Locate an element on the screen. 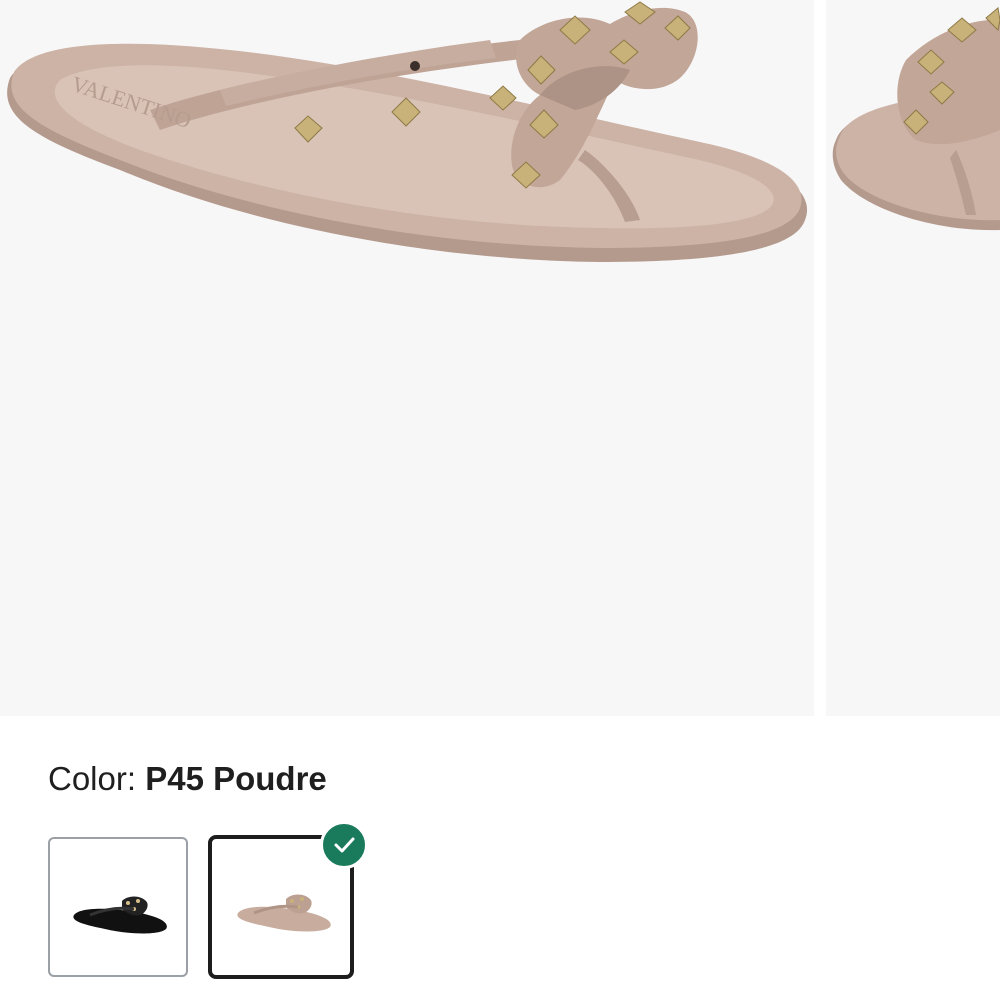 This screenshot has width=1000, height=1000. selected-check-badge is located at coordinates (344, 845).